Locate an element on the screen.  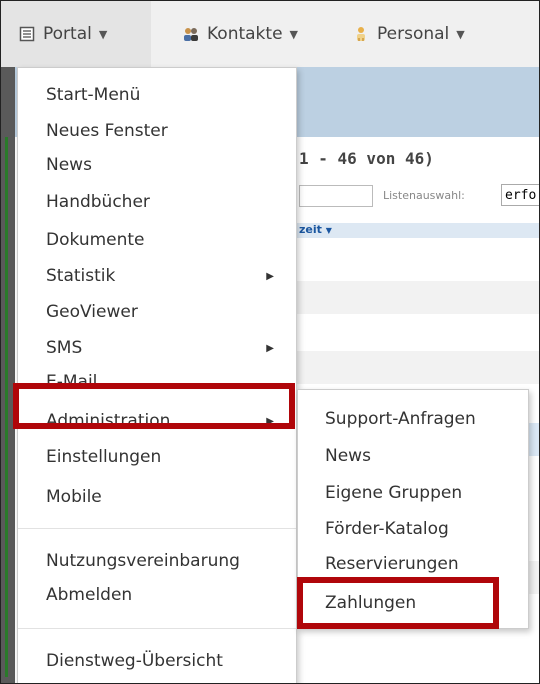
submenu-item-payments: Zahlungen is located at coordinates (413, 603).